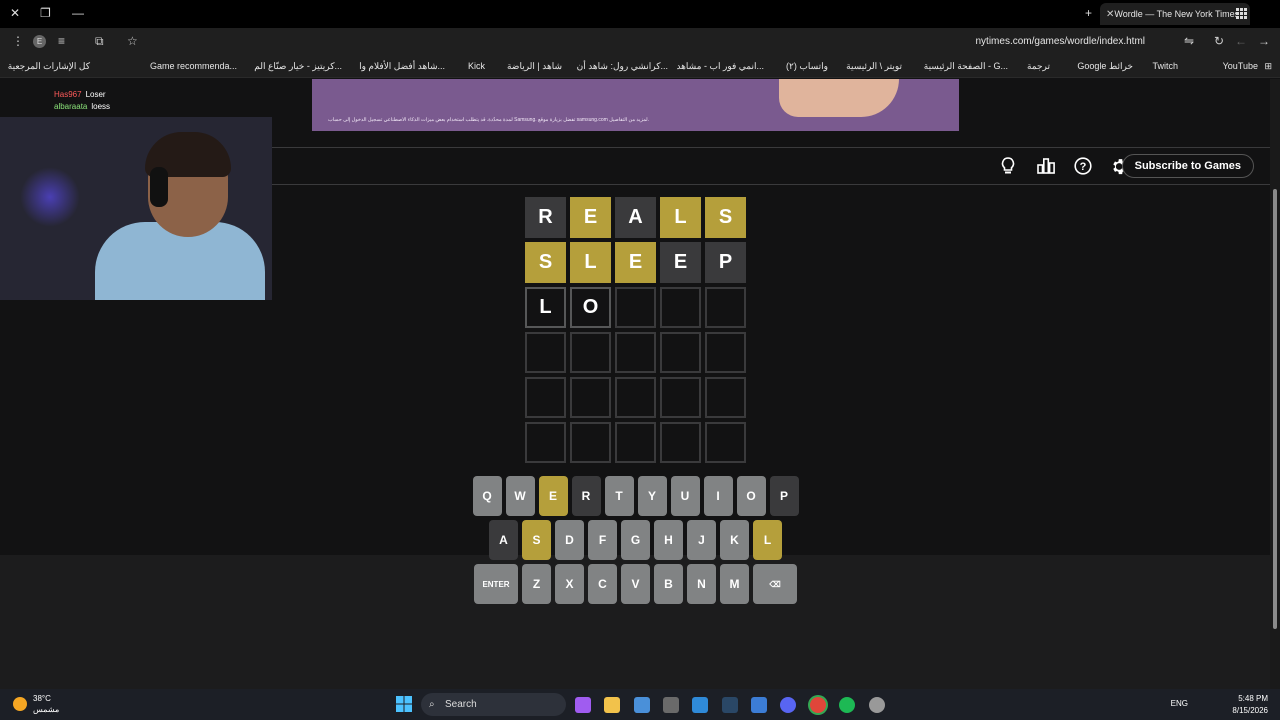 The height and width of the screenshot is (720, 1280). What do you see at coordinates (1219, 41) in the screenshot?
I see `reload-icon: ↻` at bounding box center [1219, 41].